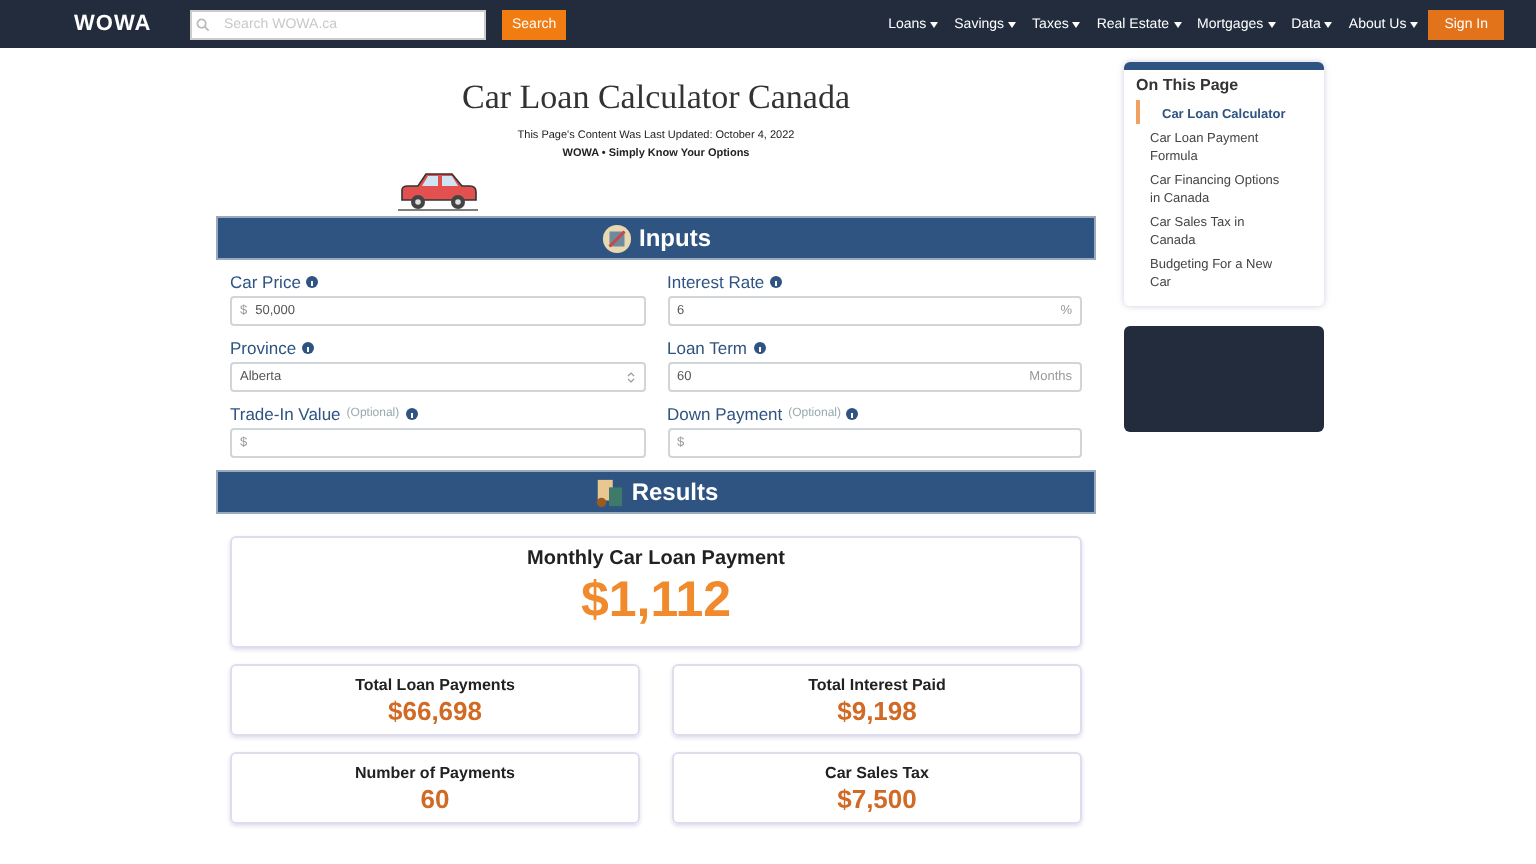  Describe the element at coordinates (656, 559) in the screenshot. I see `result-label: Monthly Car Loan Payment` at that location.